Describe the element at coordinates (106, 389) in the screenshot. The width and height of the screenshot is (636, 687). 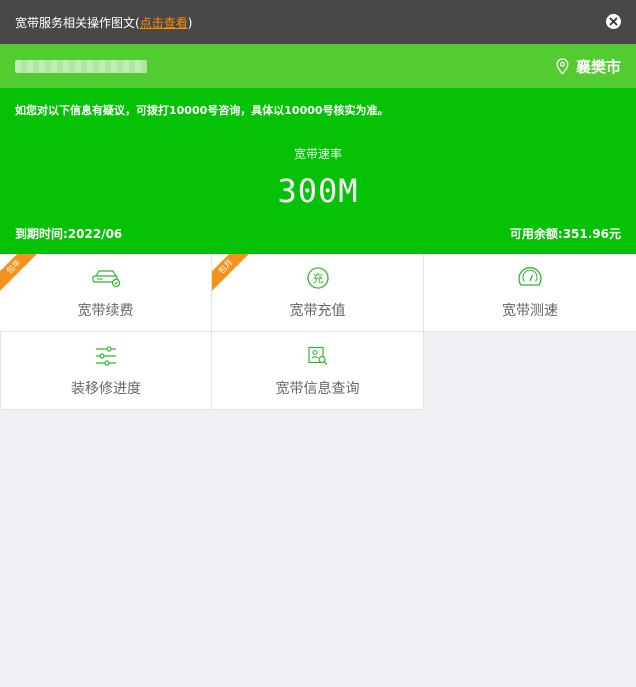
I see `install-progress-label: 装移修进度` at that location.